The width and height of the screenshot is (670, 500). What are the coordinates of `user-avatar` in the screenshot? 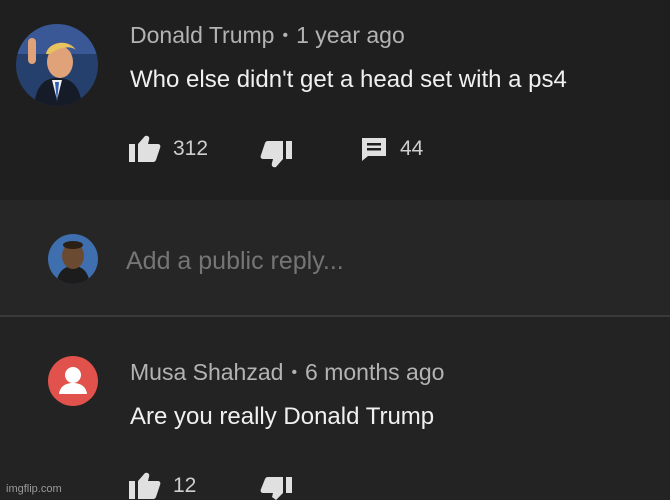 It's located at (73, 259).